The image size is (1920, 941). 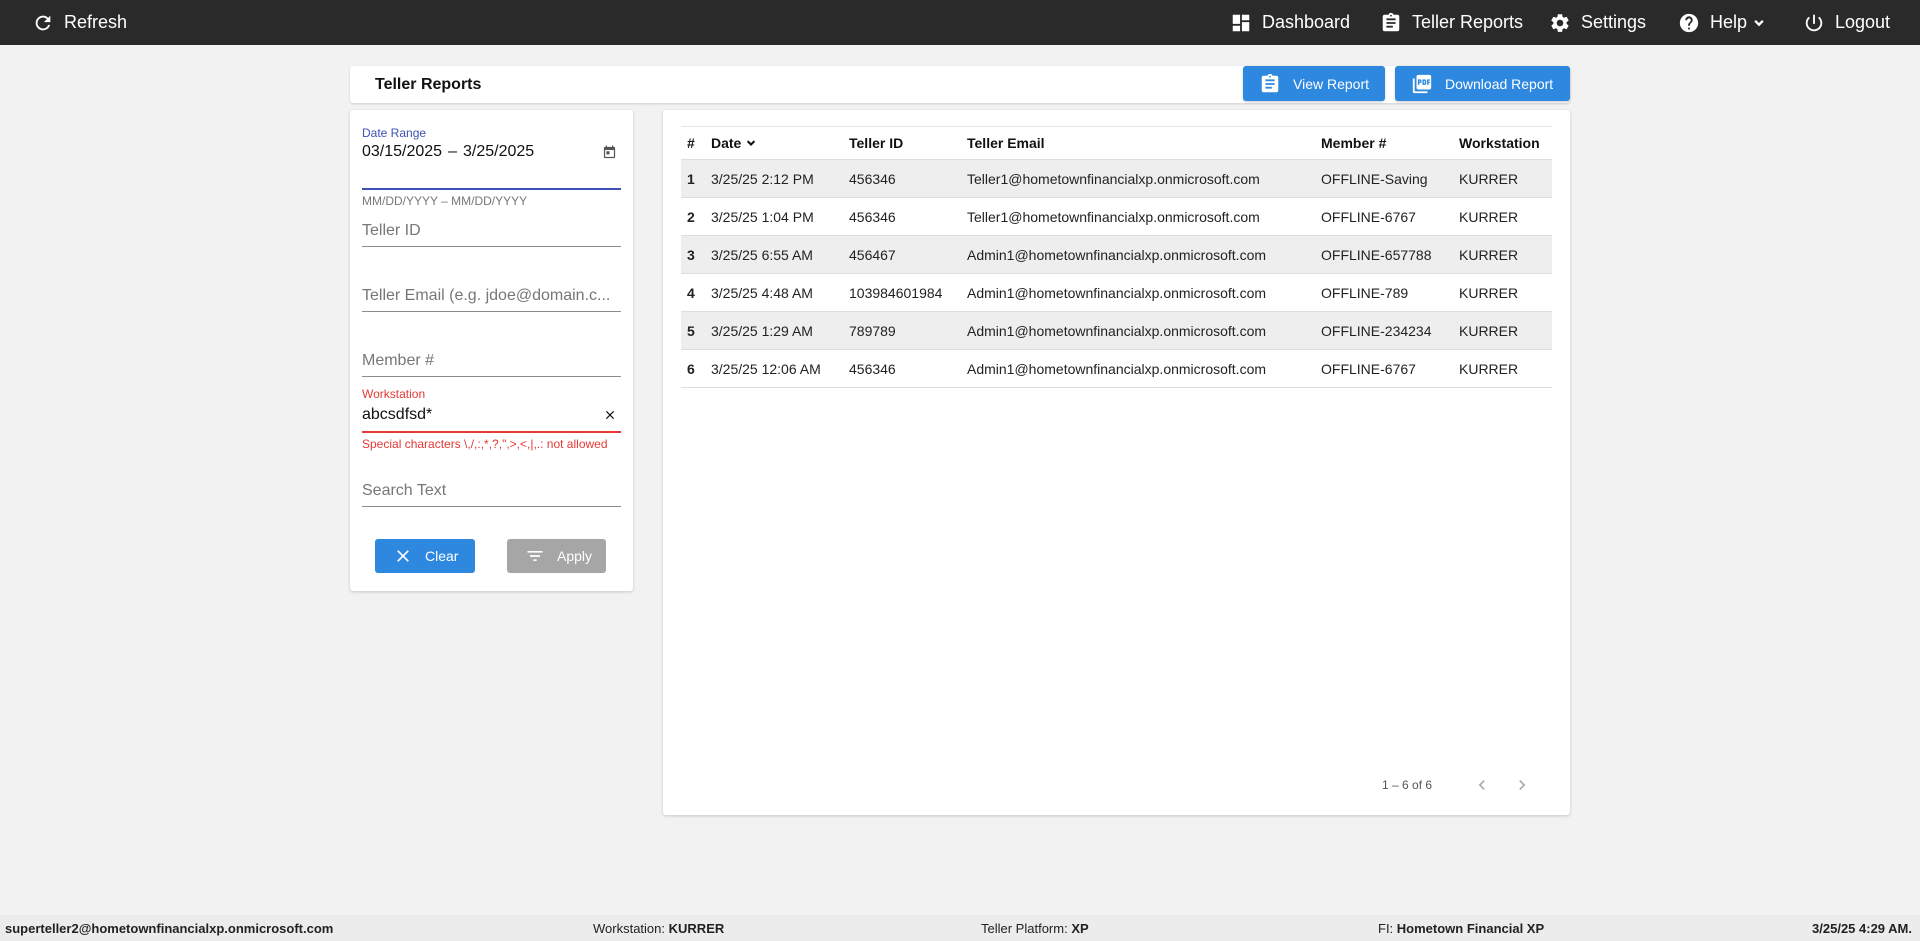 What do you see at coordinates (693, 143) in the screenshot?
I see `col-number: #` at bounding box center [693, 143].